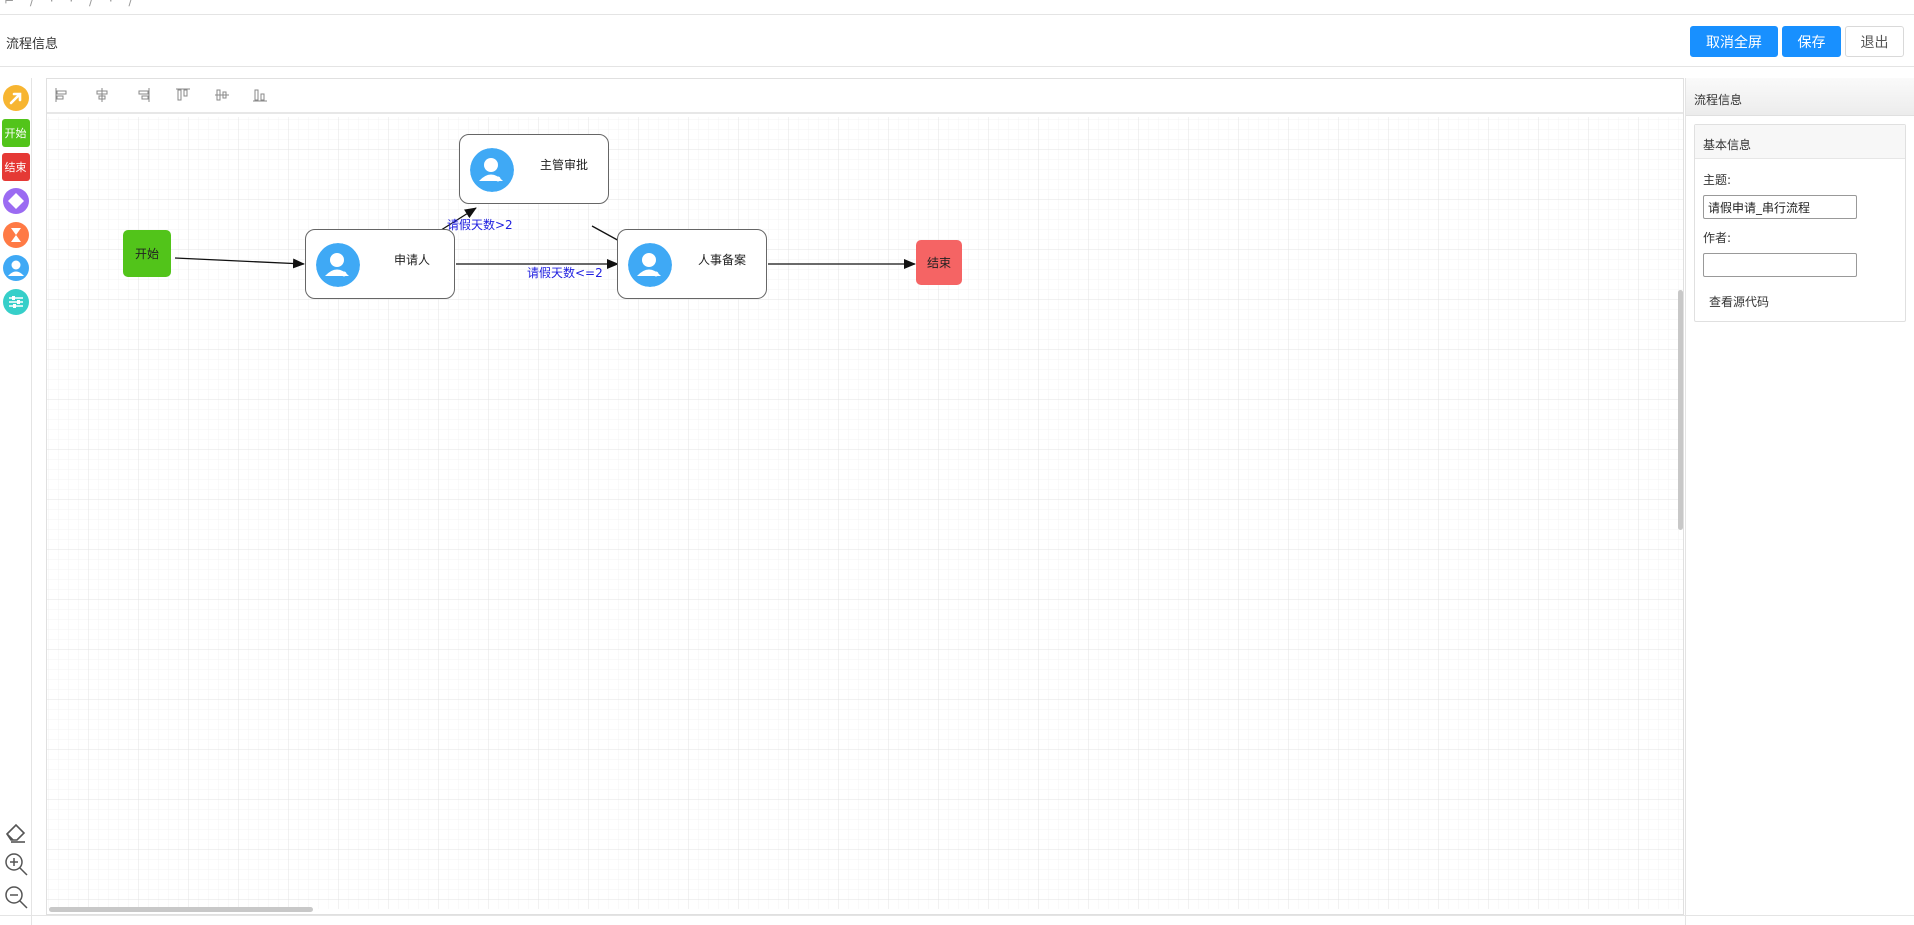 This screenshot has width=1914, height=925. I want to click on basic-info-title: 基本信息, so click(1800, 142).